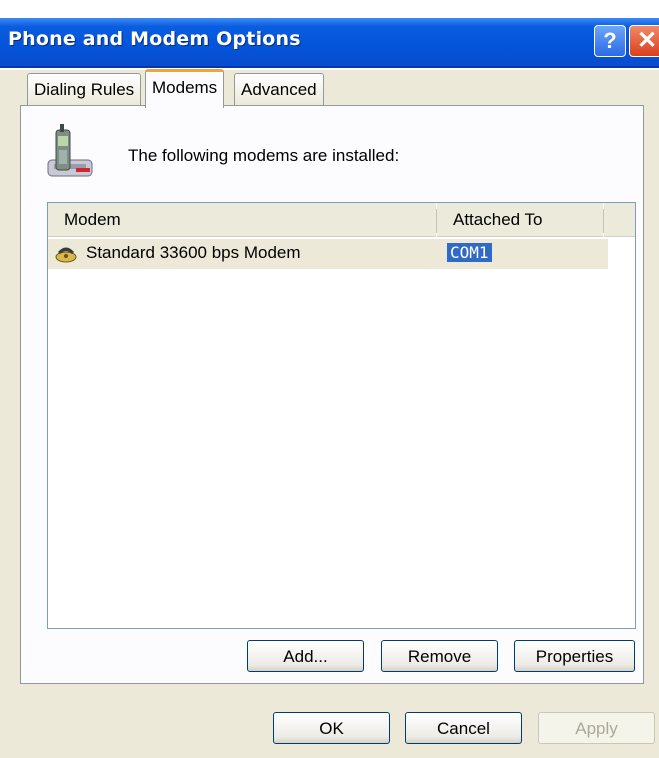  I want to click on window-title: Phone and Modem Options, so click(154, 39).